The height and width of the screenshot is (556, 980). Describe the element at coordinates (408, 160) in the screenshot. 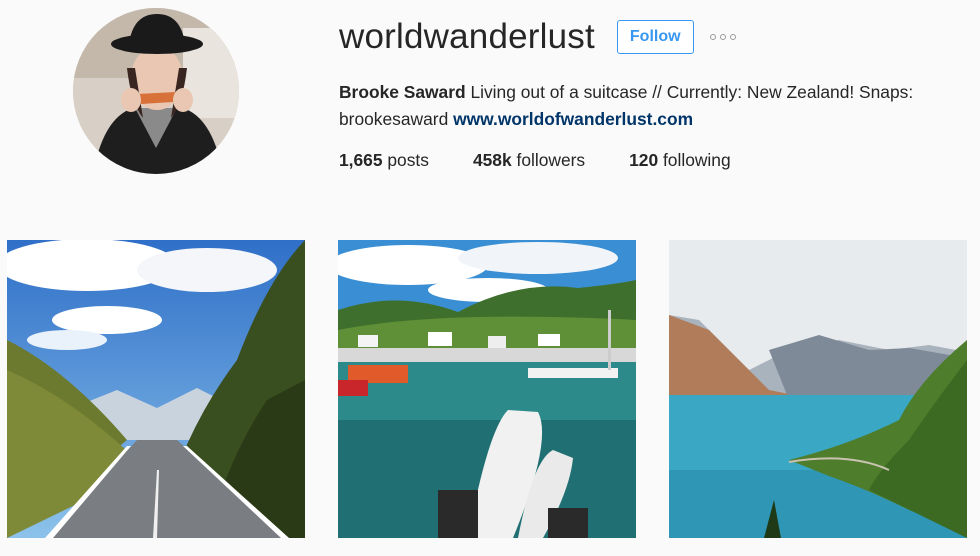

I see `posts-label: posts` at that location.